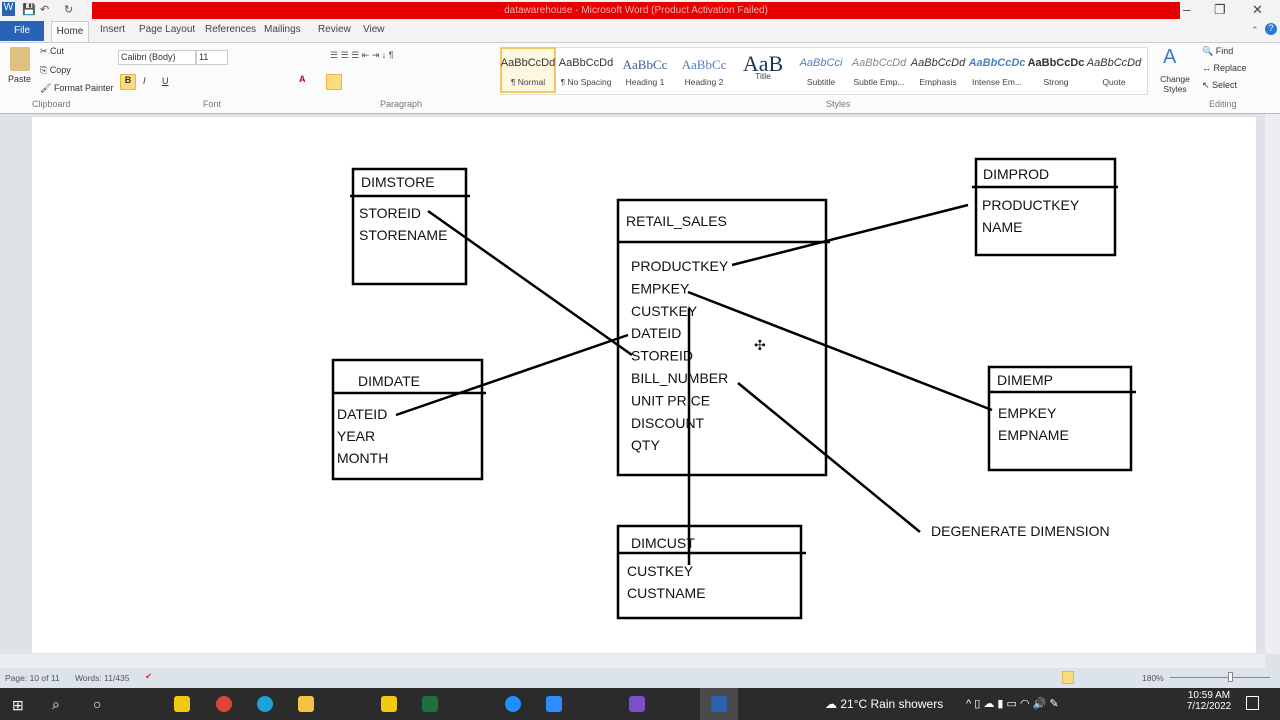  I want to click on edge-icon, so click(265, 704).